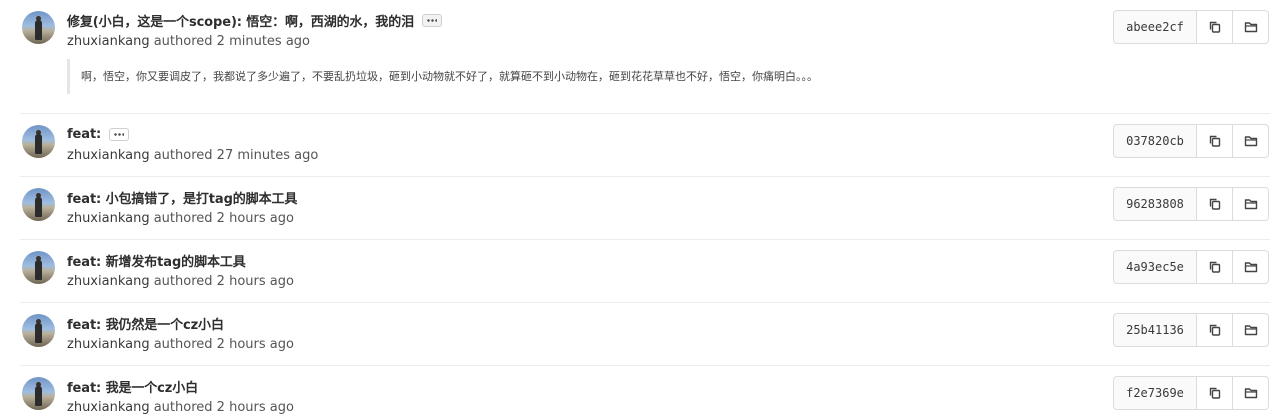 The image size is (1282, 420). Describe the element at coordinates (156, 260) in the screenshot. I see `commit-title: feat: 新增发布tag的脚本工具` at that location.